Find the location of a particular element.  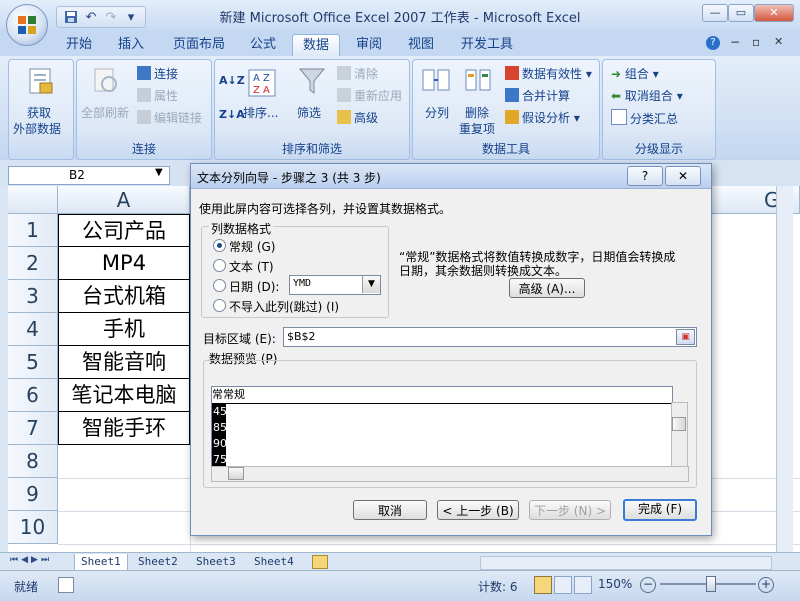

row-header-5: 5 is located at coordinates (33, 362).